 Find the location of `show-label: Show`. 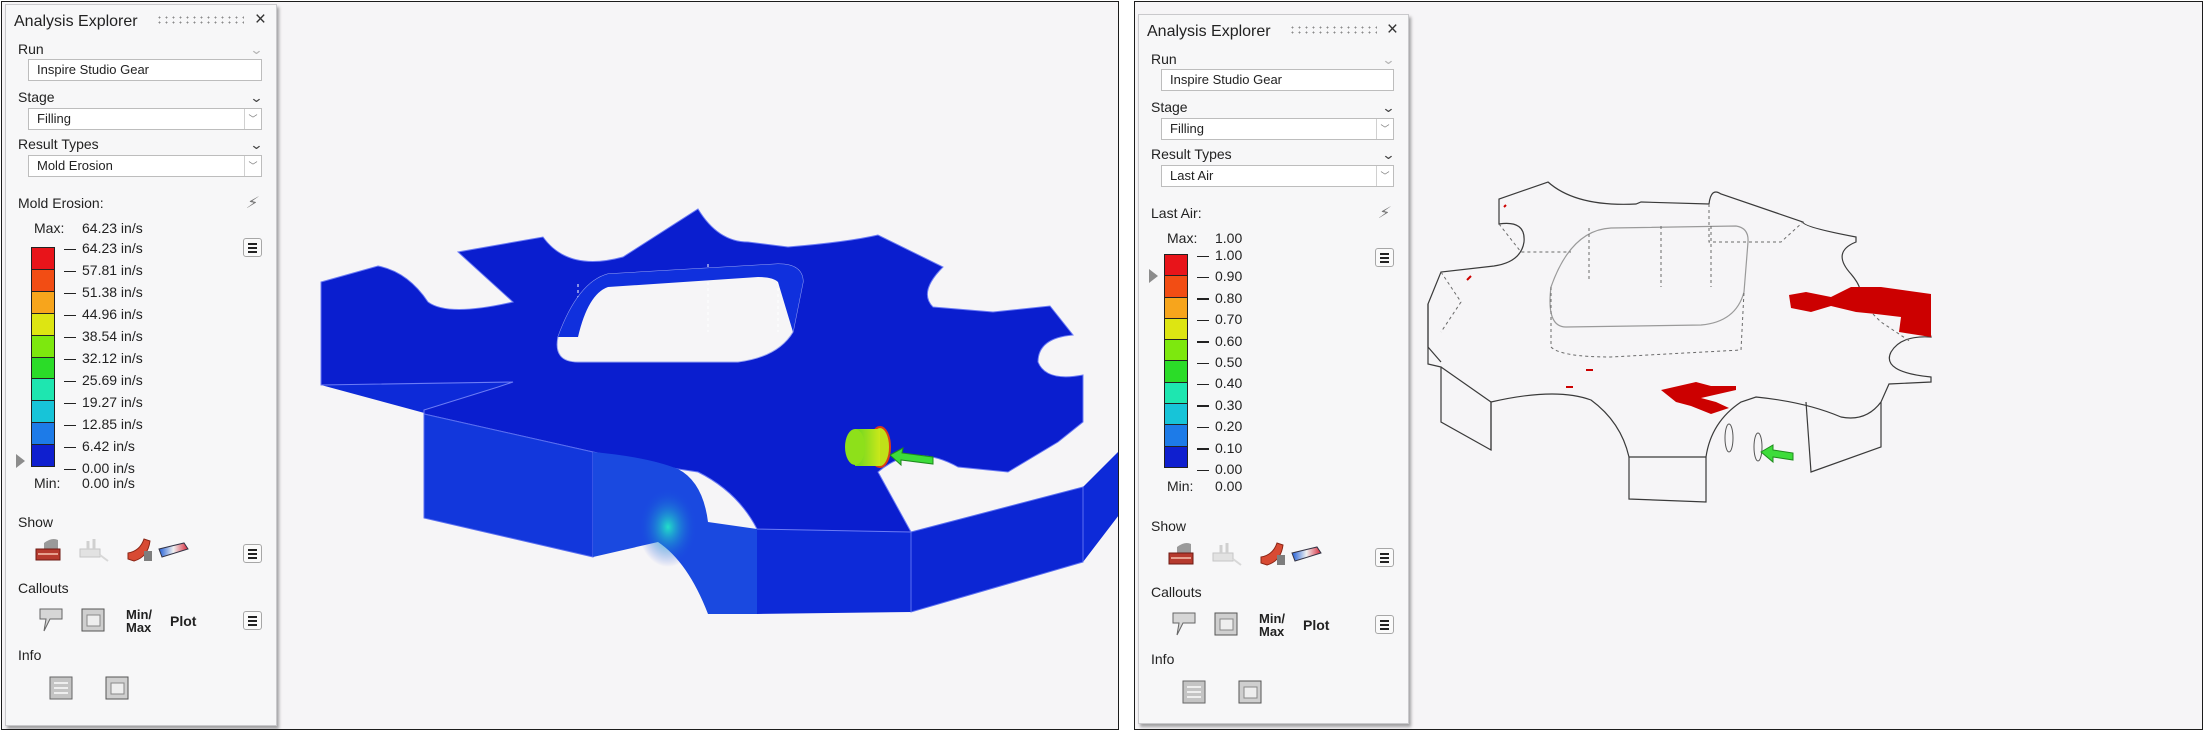

show-label: Show is located at coordinates (1169, 526).